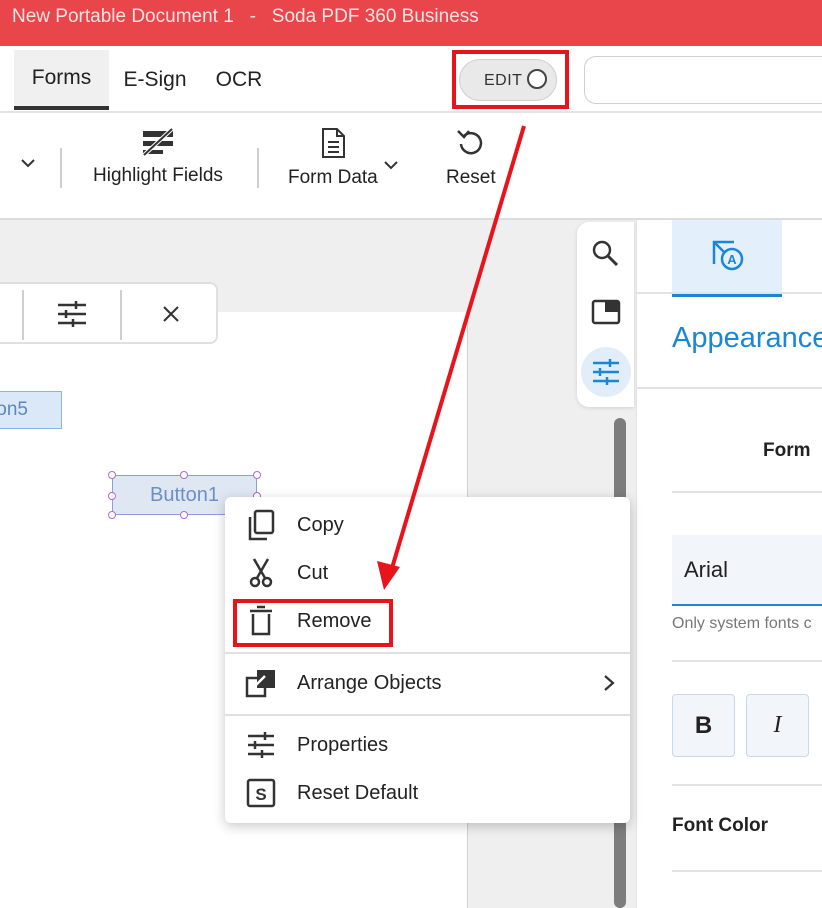  What do you see at coordinates (333, 177) in the screenshot?
I see `form-data-label: Form Data` at bounding box center [333, 177].